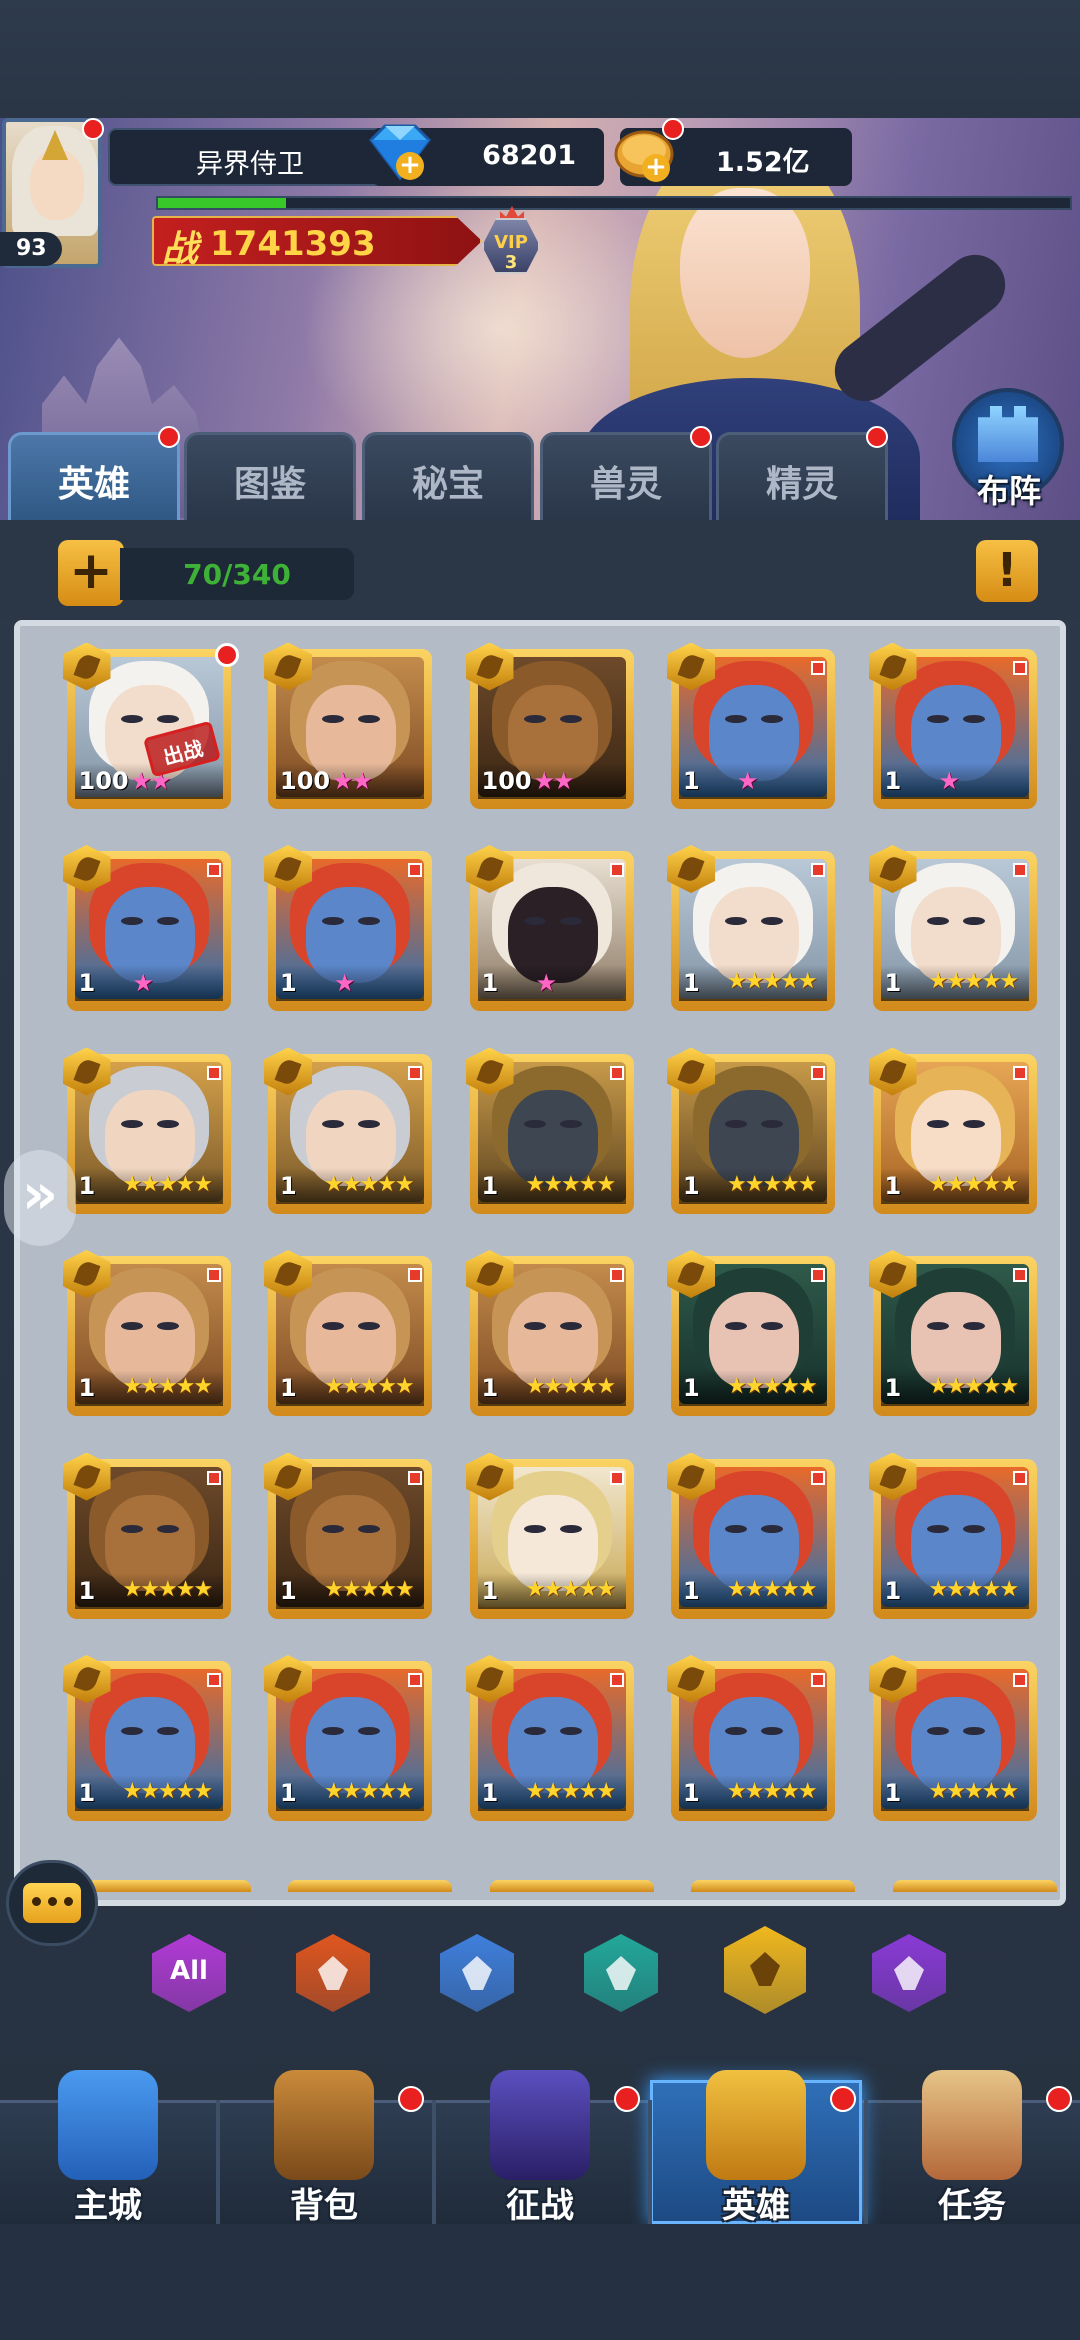  I want to click on hero-count: 70/340, so click(237, 574).